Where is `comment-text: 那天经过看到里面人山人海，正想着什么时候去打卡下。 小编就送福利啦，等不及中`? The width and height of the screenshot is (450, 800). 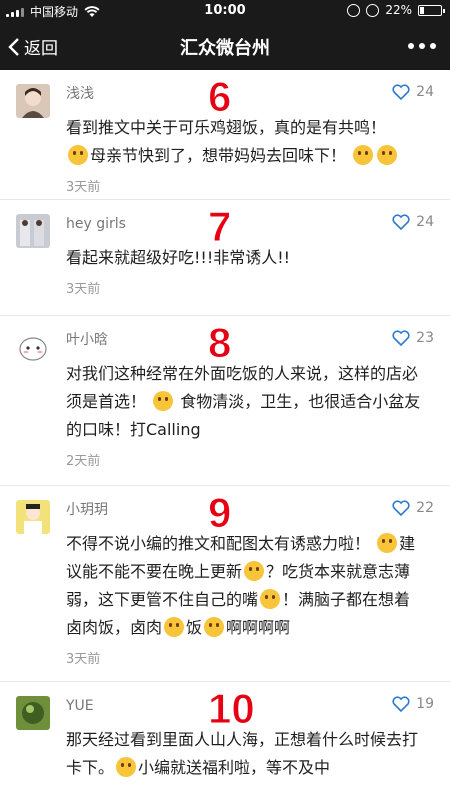
comment-text: 那天经过看到里面人山人海，正想着什么时候去打卡下。 小编就送福利啦，等不及中 is located at coordinates (251, 754).